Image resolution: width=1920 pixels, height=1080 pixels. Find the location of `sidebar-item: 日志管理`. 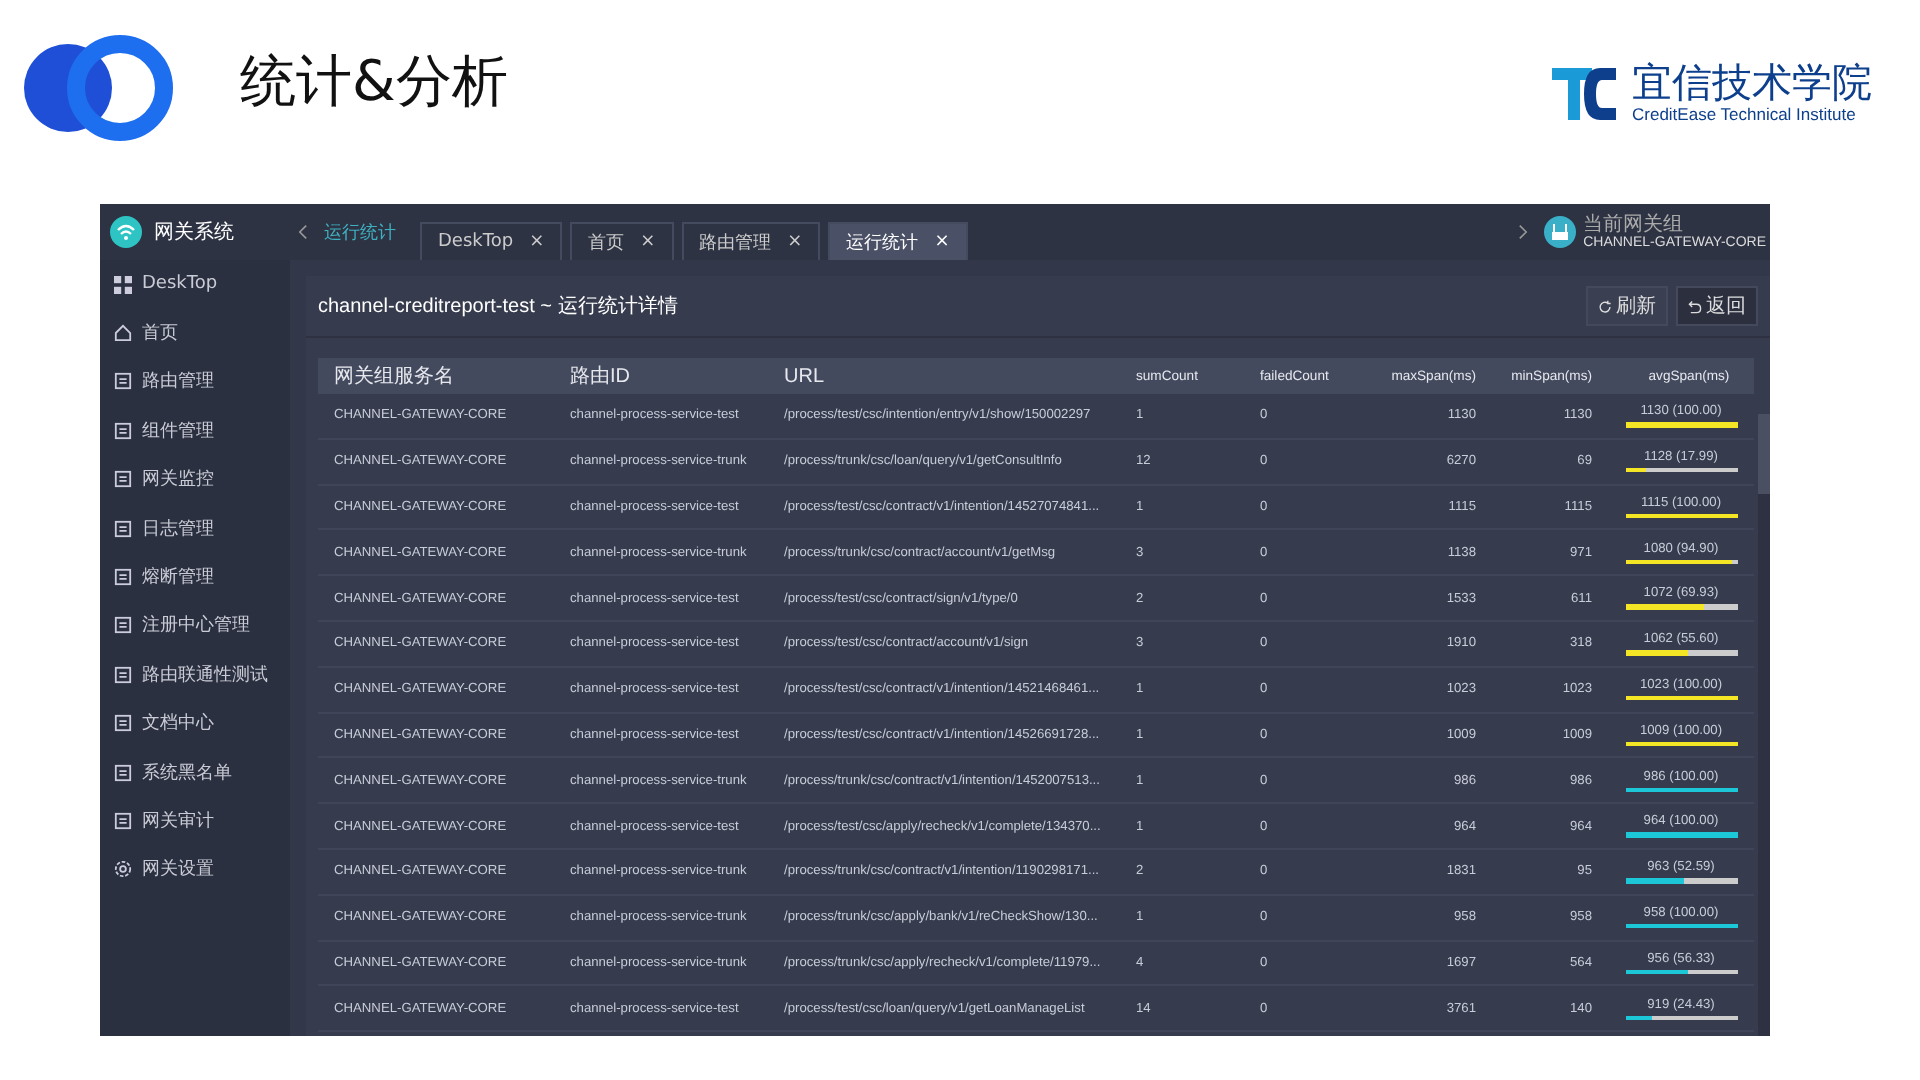

sidebar-item: 日志管理 is located at coordinates (195, 528).